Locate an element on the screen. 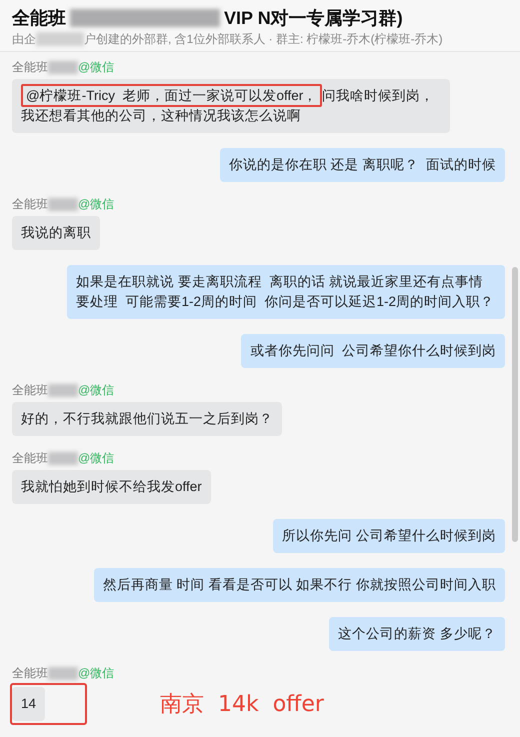 This screenshot has width=520, height=737. message-text: 14 is located at coordinates (28, 703).